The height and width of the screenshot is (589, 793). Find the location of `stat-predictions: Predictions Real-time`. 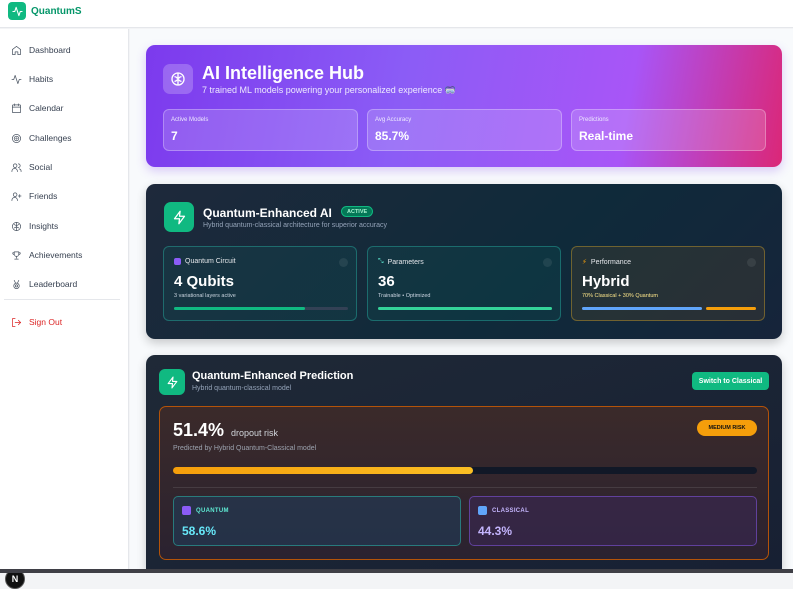

stat-predictions: Predictions Real-time is located at coordinates (668, 130).